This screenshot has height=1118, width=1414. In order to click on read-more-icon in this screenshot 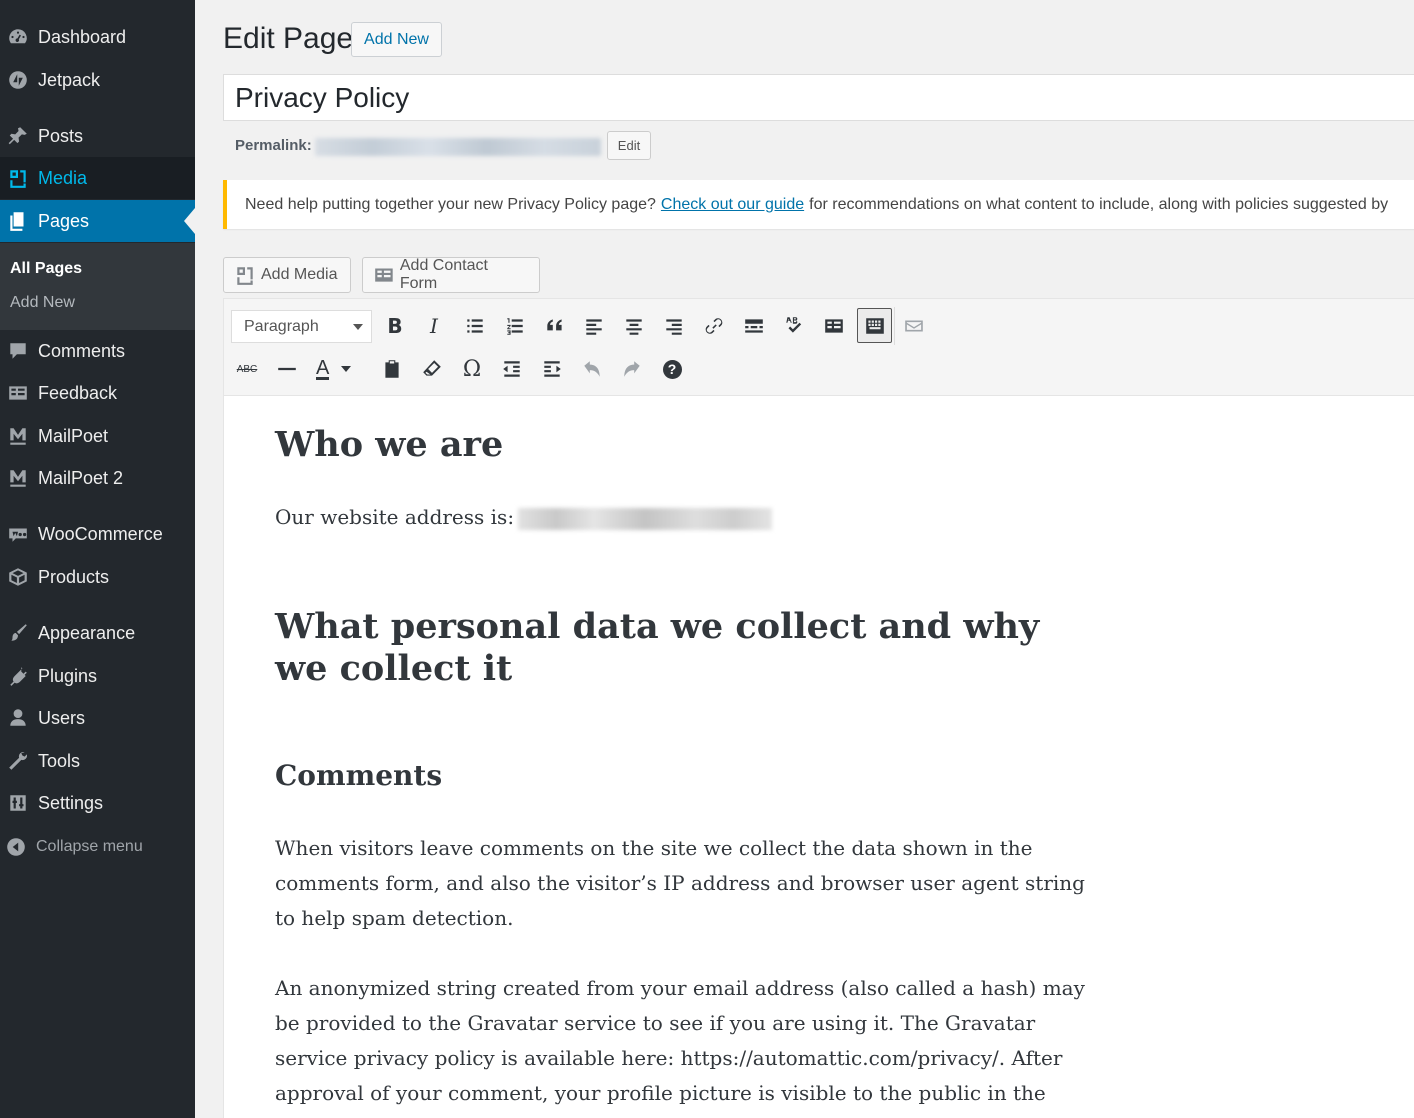, I will do `click(754, 326)`.